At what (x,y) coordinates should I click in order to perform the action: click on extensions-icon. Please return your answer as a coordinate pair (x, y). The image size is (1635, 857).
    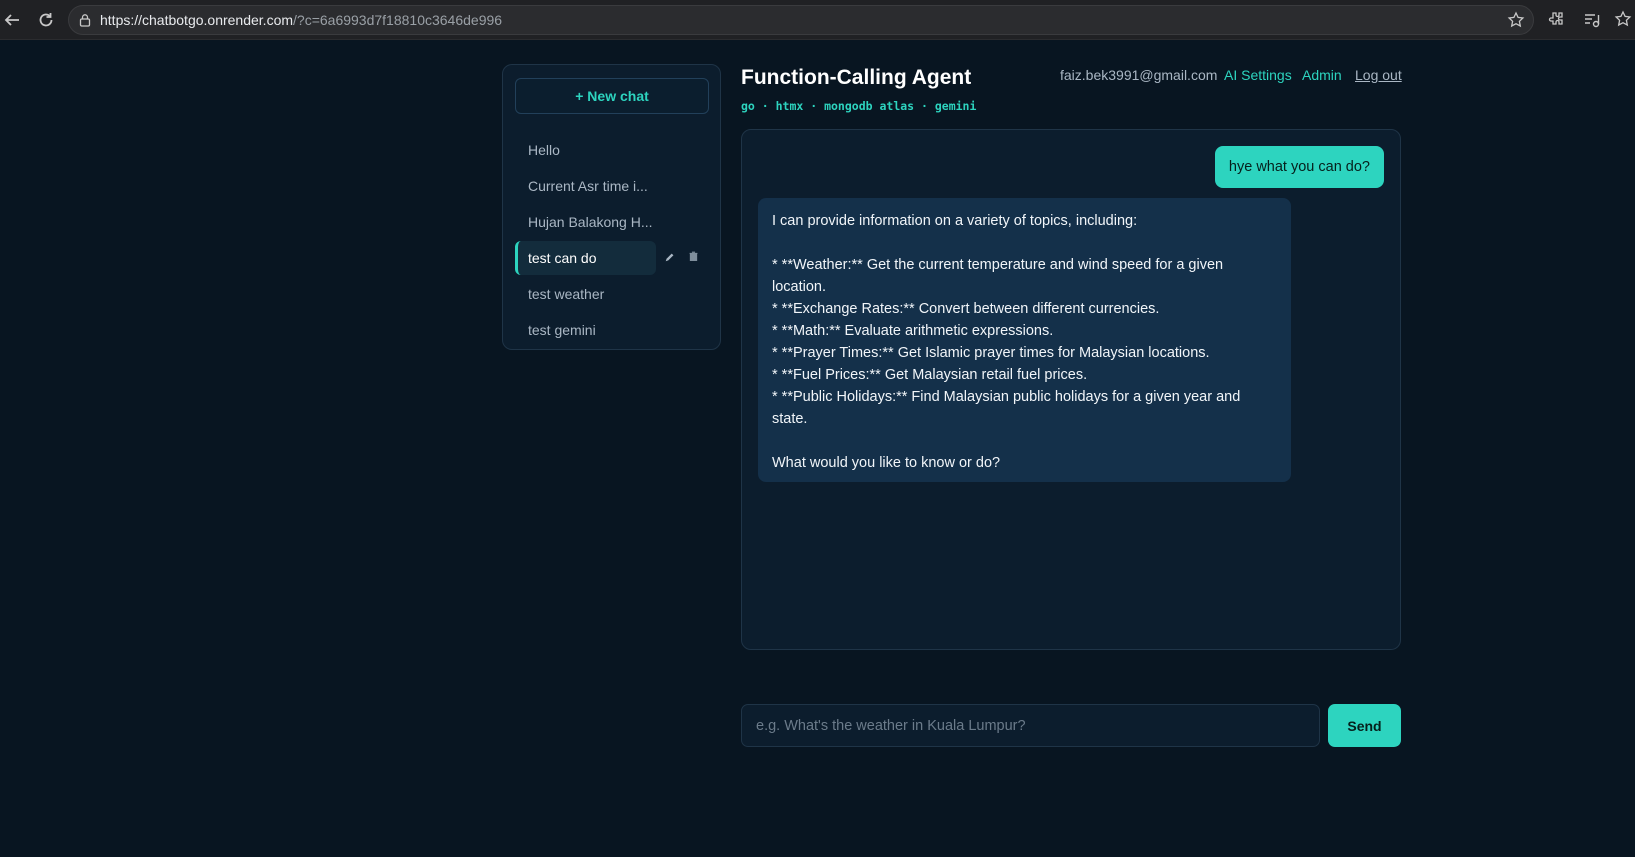
    Looking at the image, I should click on (1556, 20).